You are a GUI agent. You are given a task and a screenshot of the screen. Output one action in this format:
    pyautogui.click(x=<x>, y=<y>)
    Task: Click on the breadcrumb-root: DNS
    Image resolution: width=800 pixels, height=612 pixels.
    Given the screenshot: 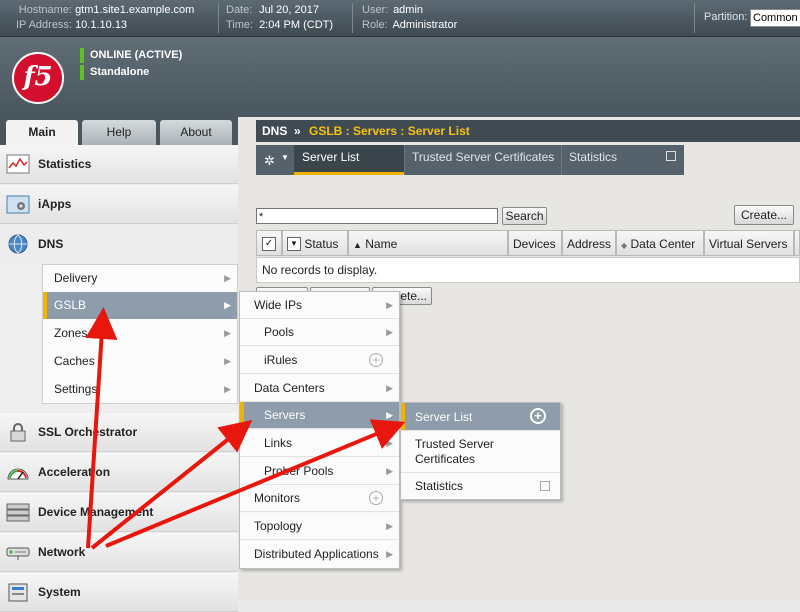 What is the action you would take?
    pyautogui.click(x=274, y=131)
    